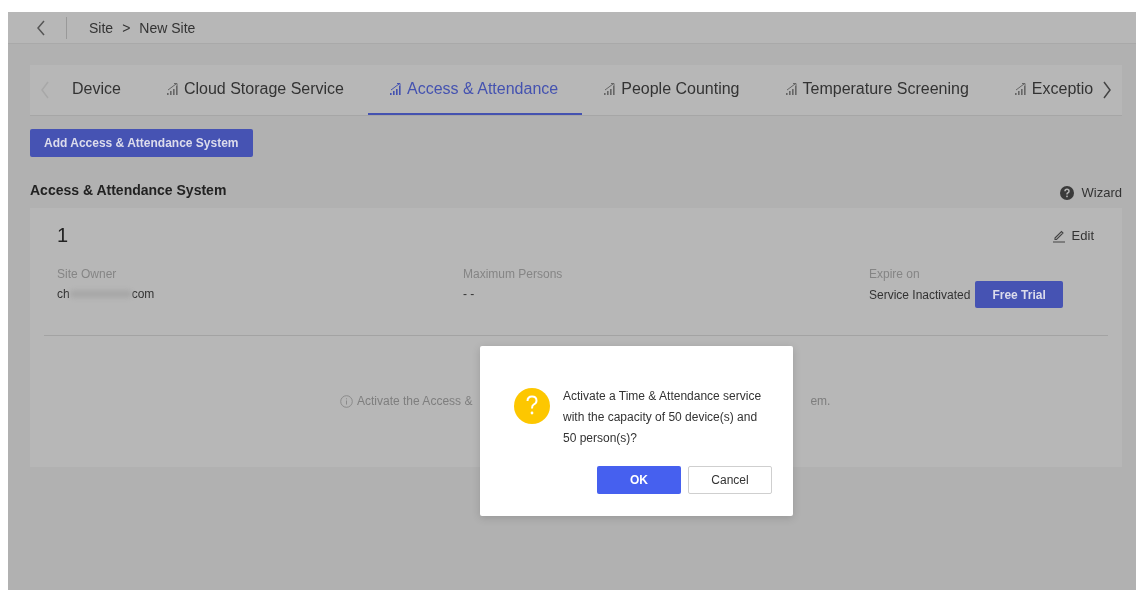  What do you see at coordinates (63, 294) in the screenshot?
I see `email-text-start: ch` at bounding box center [63, 294].